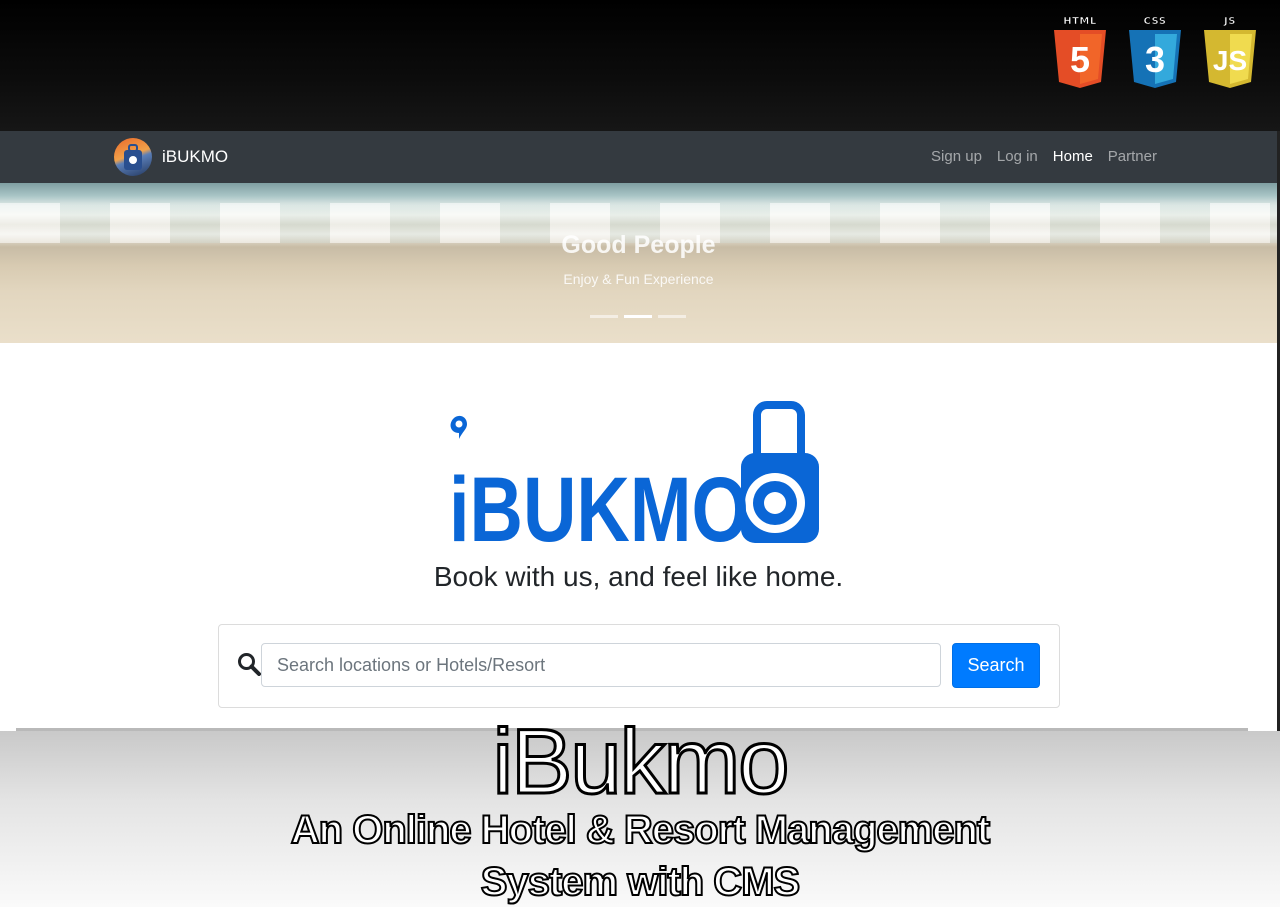 The height and width of the screenshot is (907, 1280). Describe the element at coordinates (1080, 22) in the screenshot. I see `html5-caption: HTML` at that location.